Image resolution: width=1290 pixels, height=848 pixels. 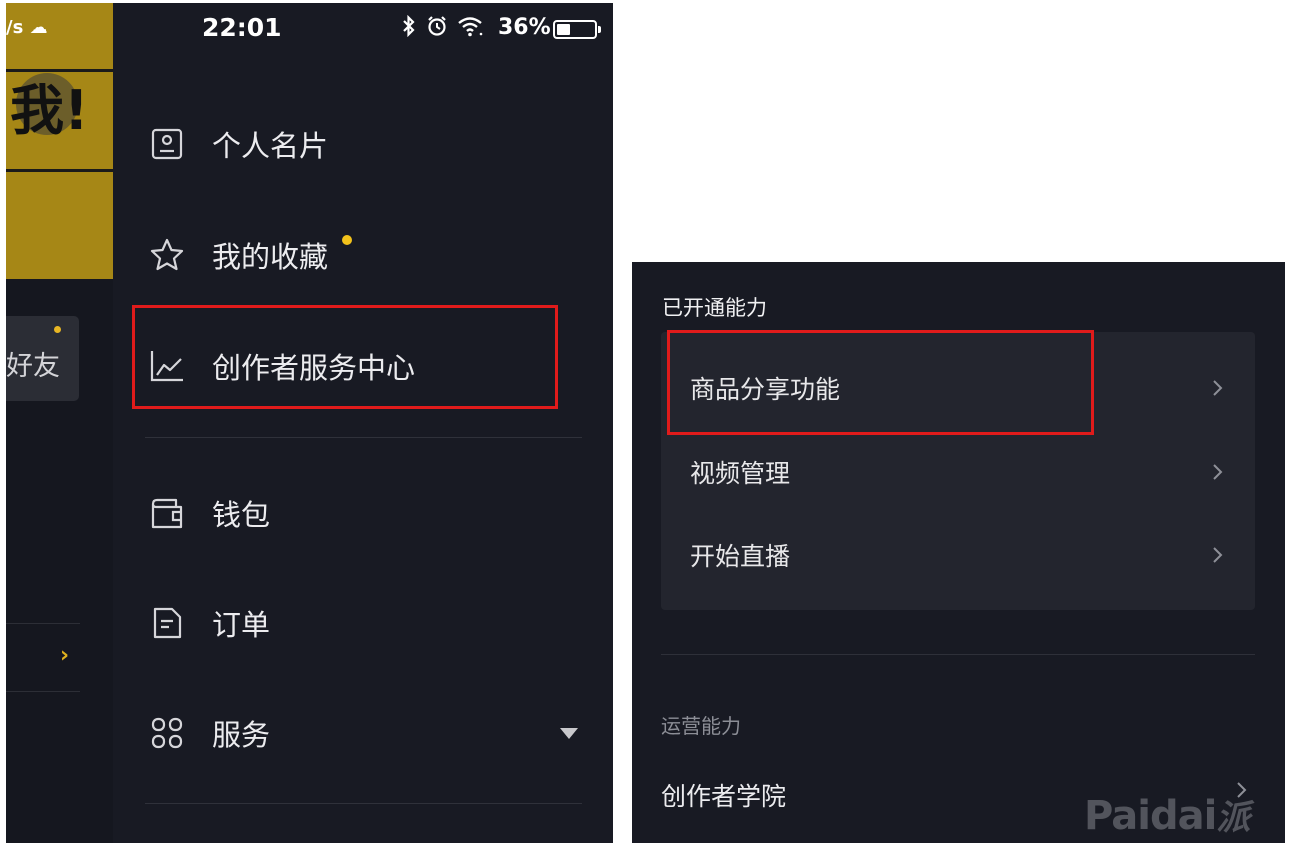 What do you see at coordinates (209, 733) in the screenshot?
I see `menu-item-services: 服务` at bounding box center [209, 733].